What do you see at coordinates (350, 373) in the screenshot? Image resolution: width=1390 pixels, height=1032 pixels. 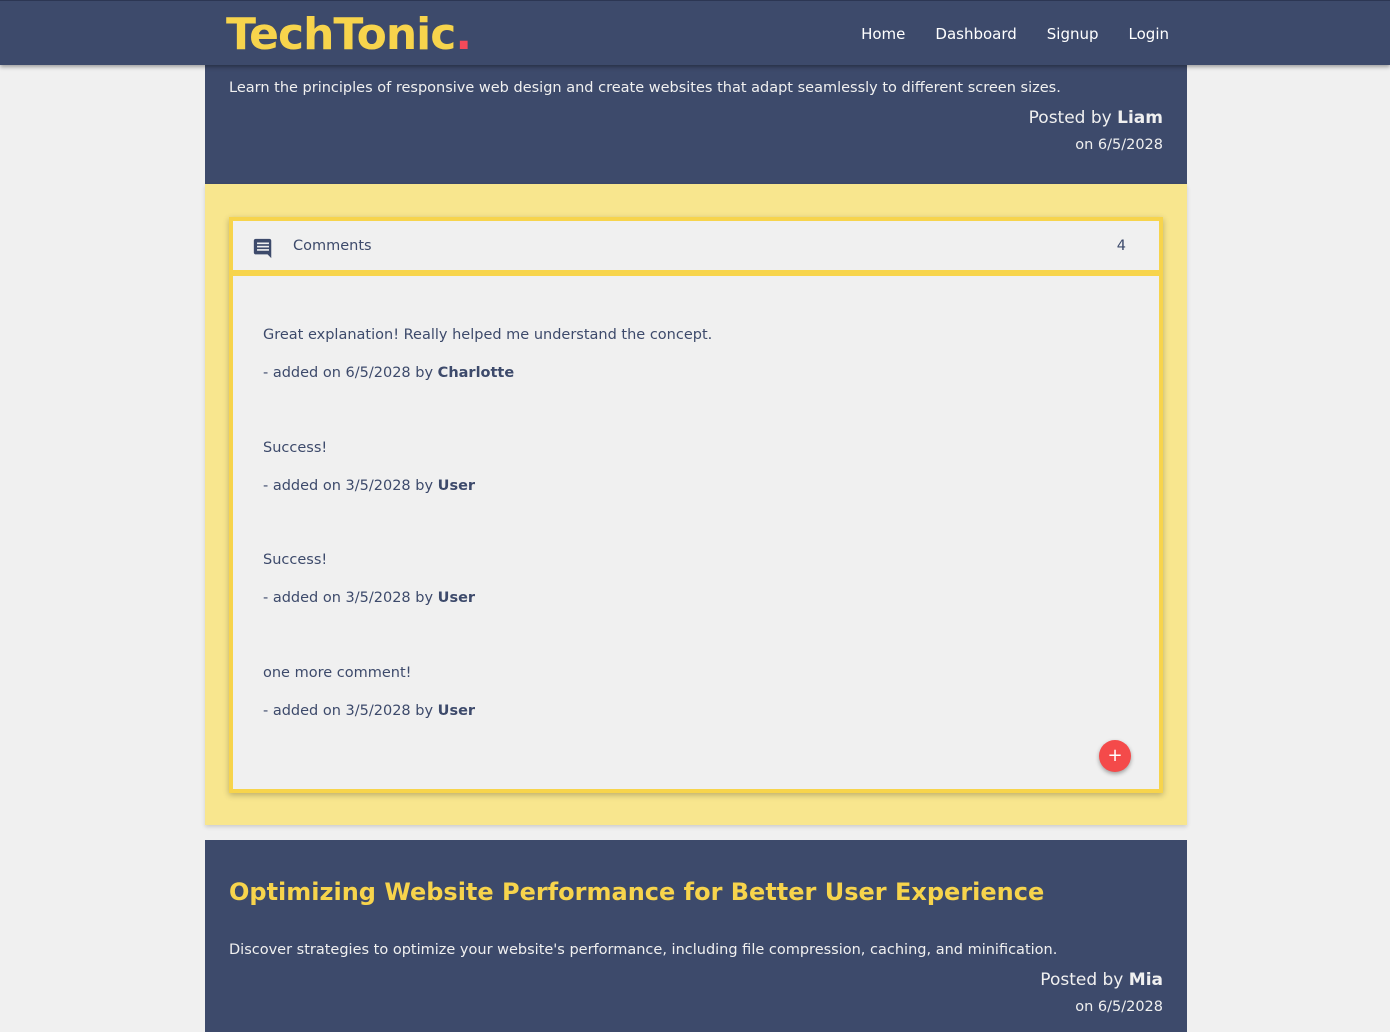 I see `comment-meta-prefix: - added on 6/5/2028 by` at bounding box center [350, 373].